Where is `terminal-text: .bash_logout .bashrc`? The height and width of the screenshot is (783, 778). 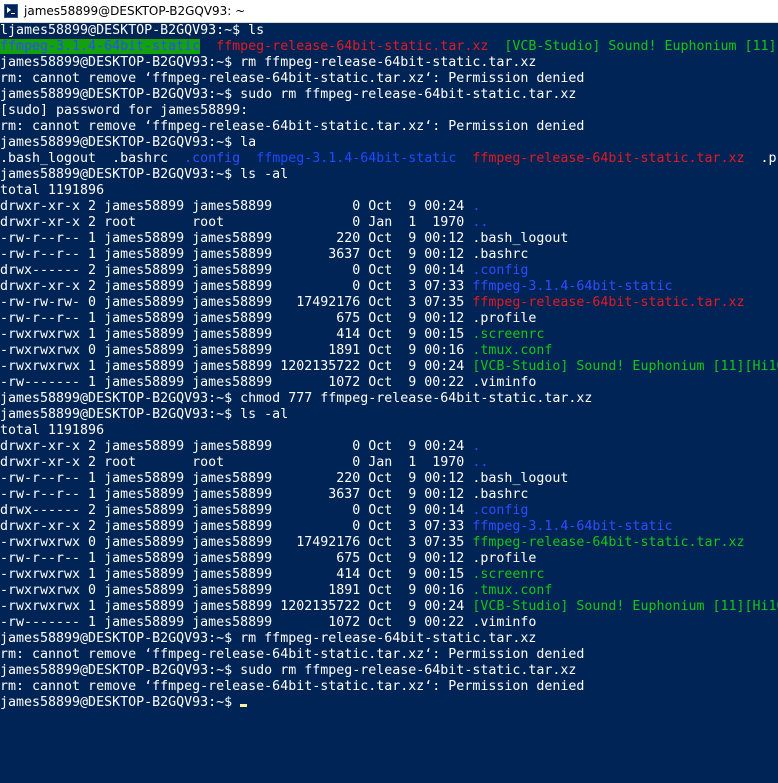 terminal-text: .bash_logout .bashrc is located at coordinates (92, 158).